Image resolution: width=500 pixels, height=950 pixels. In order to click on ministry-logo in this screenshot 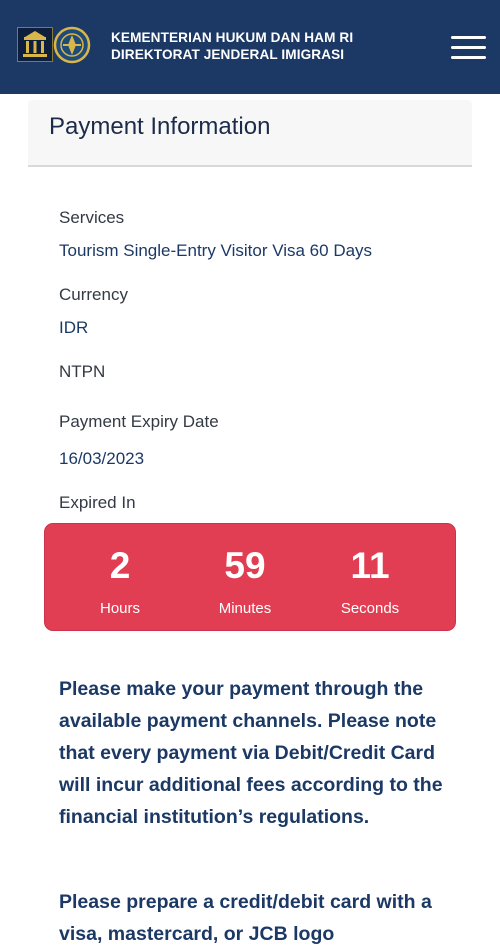, I will do `click(35, 44)`.